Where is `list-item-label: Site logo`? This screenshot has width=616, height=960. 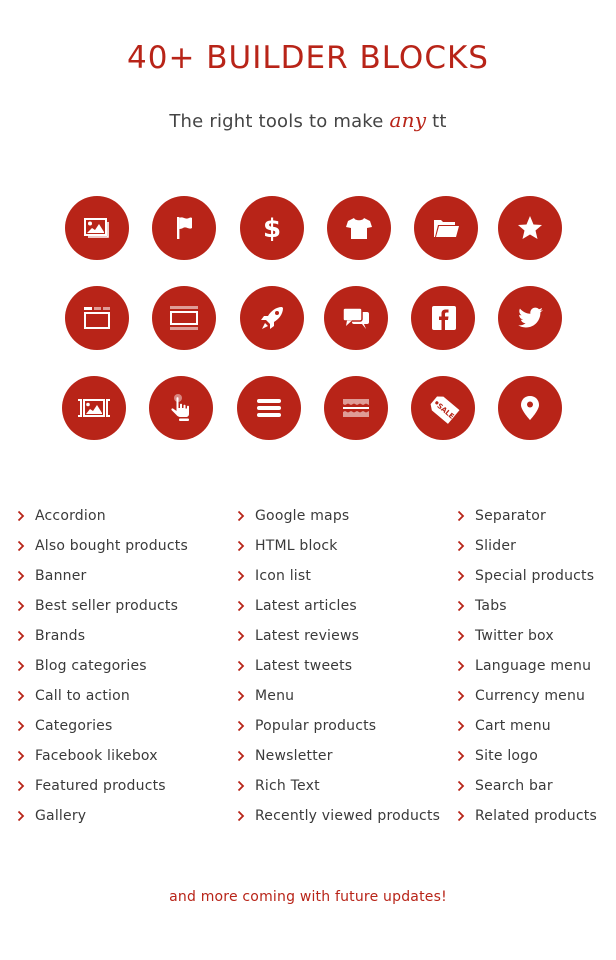
list-item-label: Site logo is located at coordinates (507, 756).